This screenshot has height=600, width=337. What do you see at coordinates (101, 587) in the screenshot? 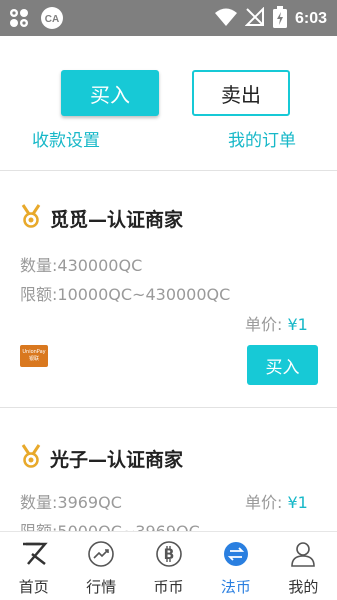
I see `tab-label: 行情` at bounding box center [101, 587].